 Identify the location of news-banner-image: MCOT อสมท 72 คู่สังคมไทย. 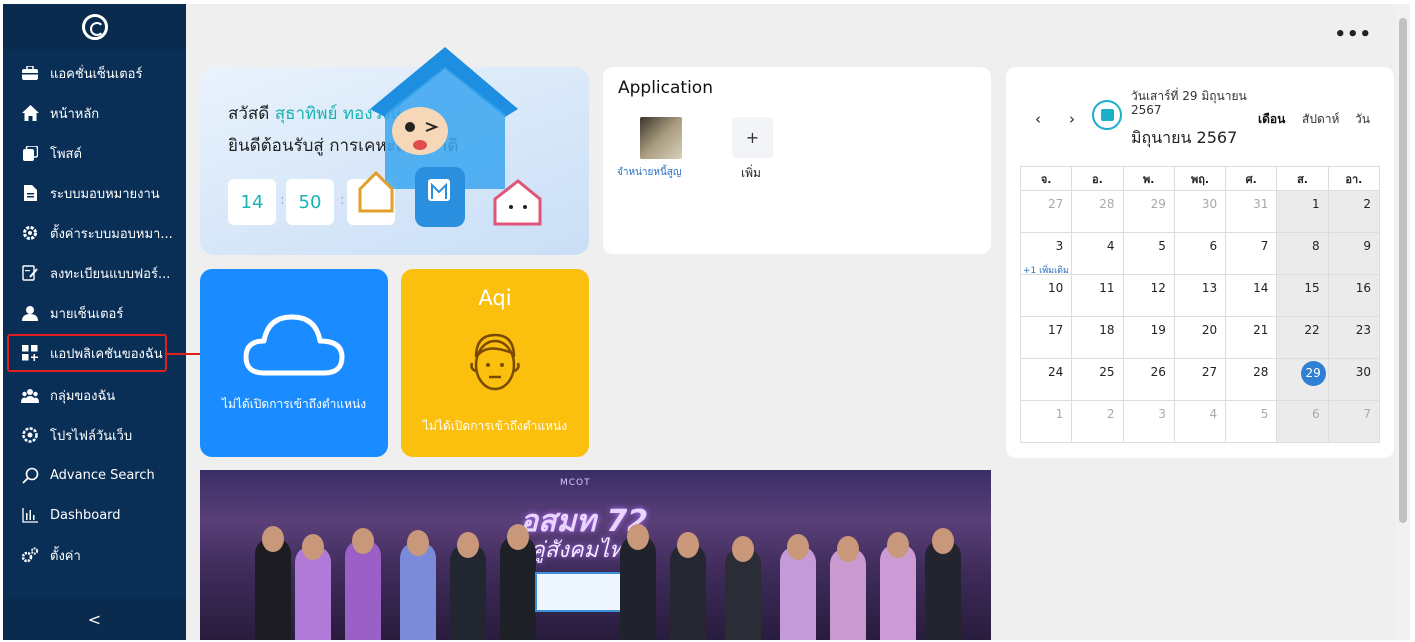
(595, 555).